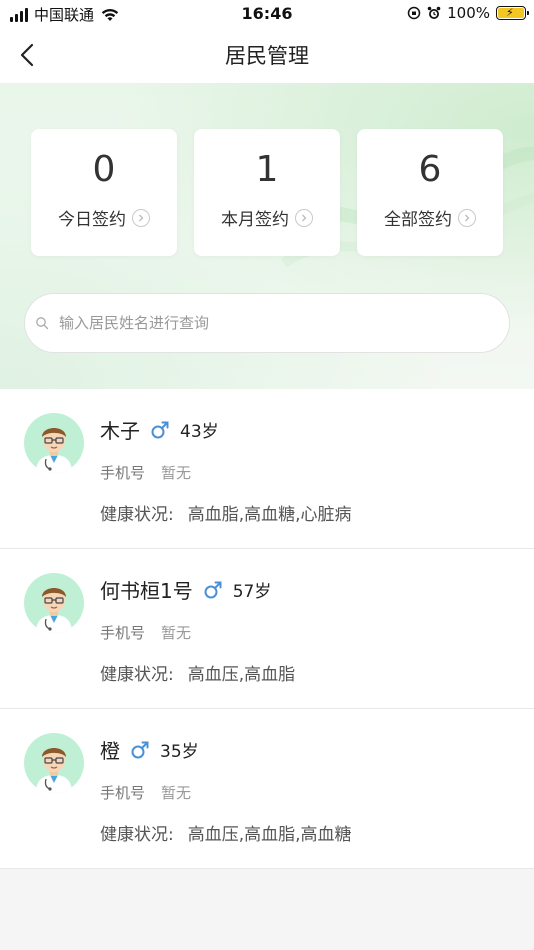 This screenshot has width=534, height=950. What do you see at coordinates (104, 192) in the screenshot?
I see `stat-card-today: 0 今日签约` at bounding box center [104, 192].